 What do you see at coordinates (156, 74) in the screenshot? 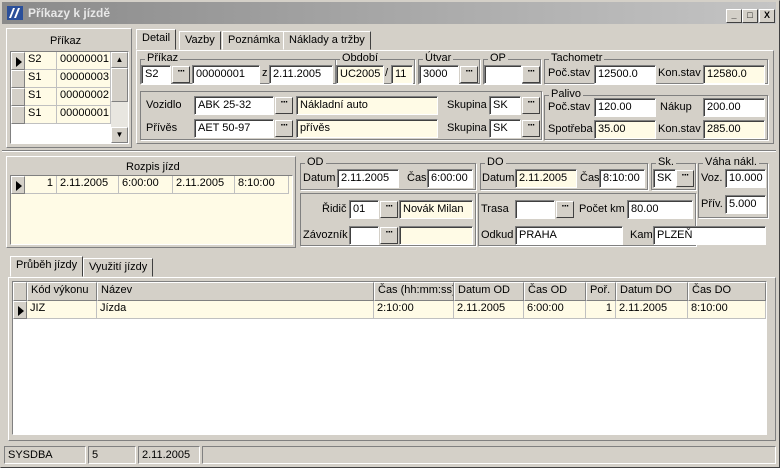
I see `prikaz-series-field: S2` at bounding box center [156, 74].